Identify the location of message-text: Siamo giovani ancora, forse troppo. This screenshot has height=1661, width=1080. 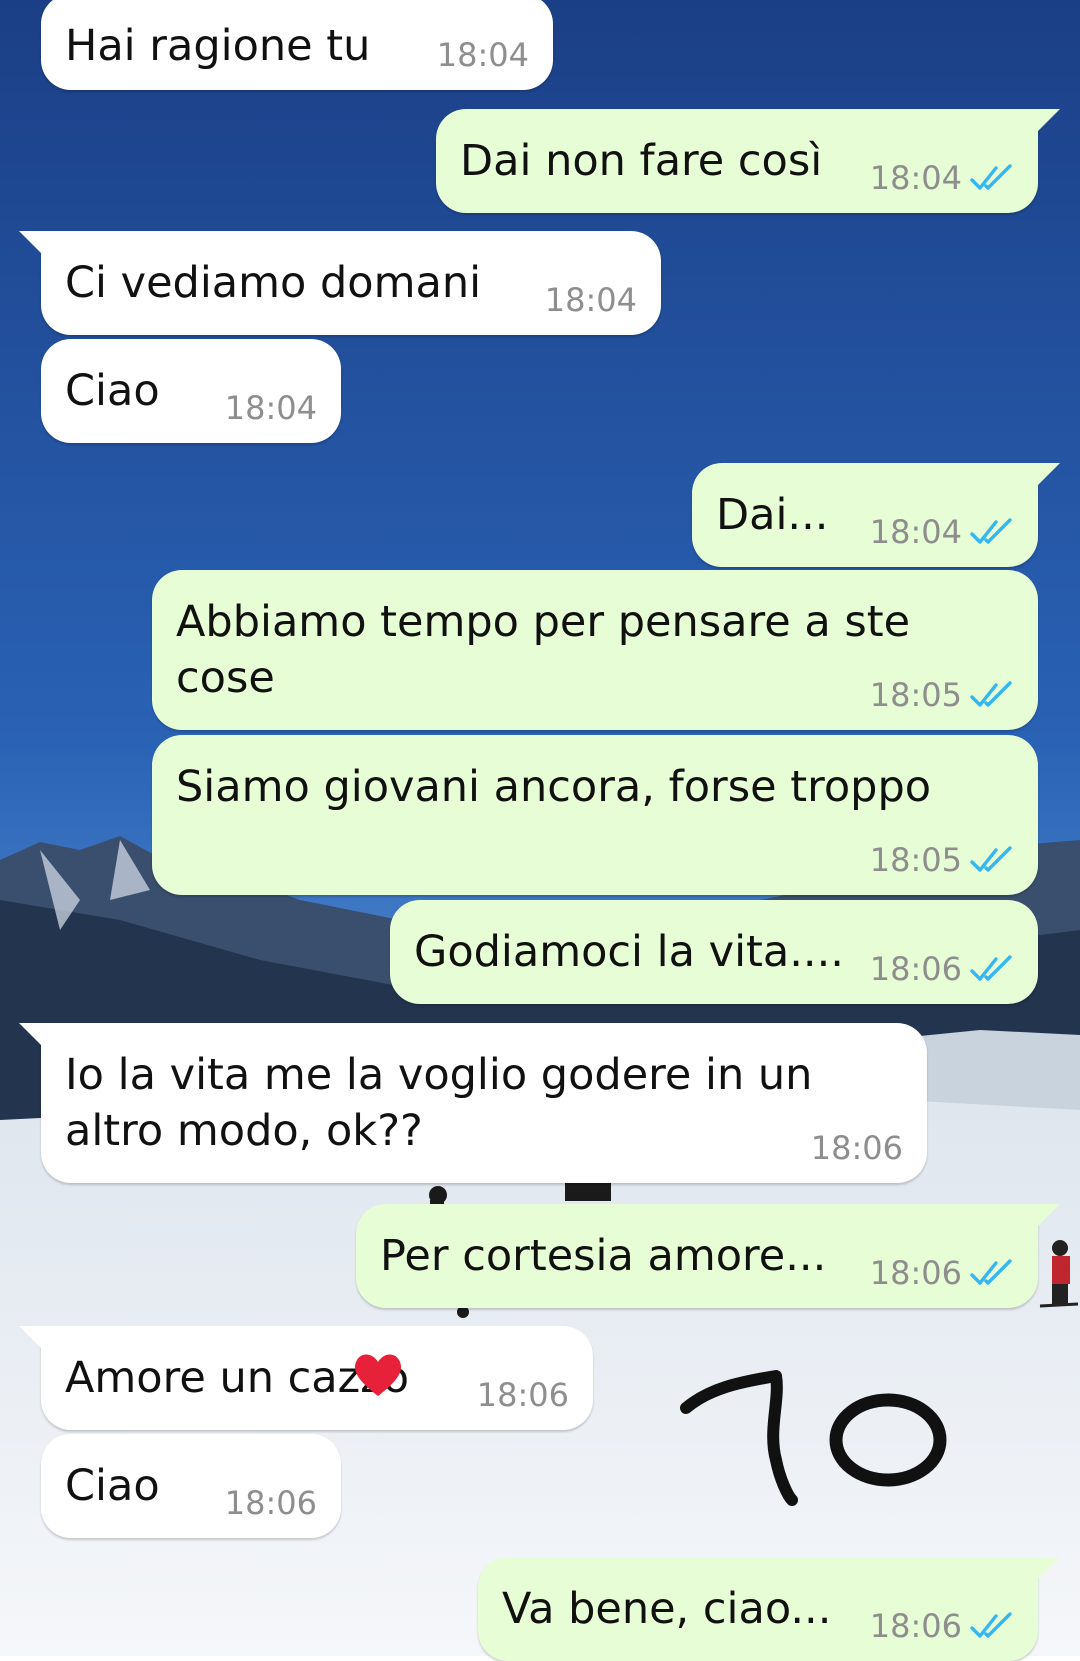
(554, 787).